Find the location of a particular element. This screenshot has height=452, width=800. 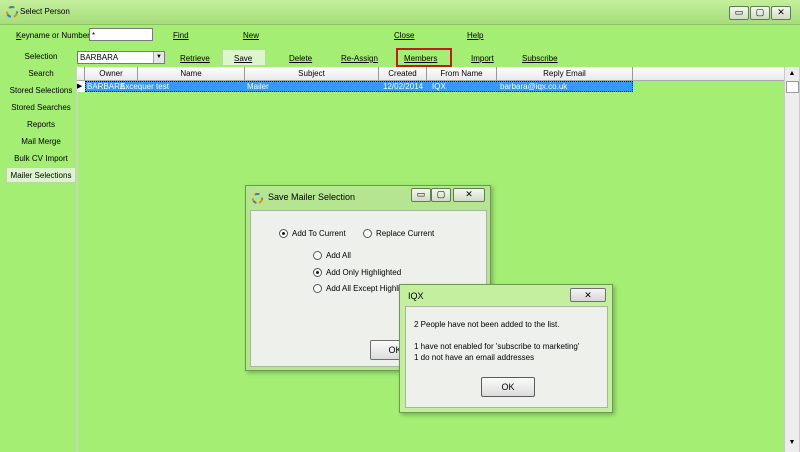

import-button: Import is located at coordinates (482, 58).